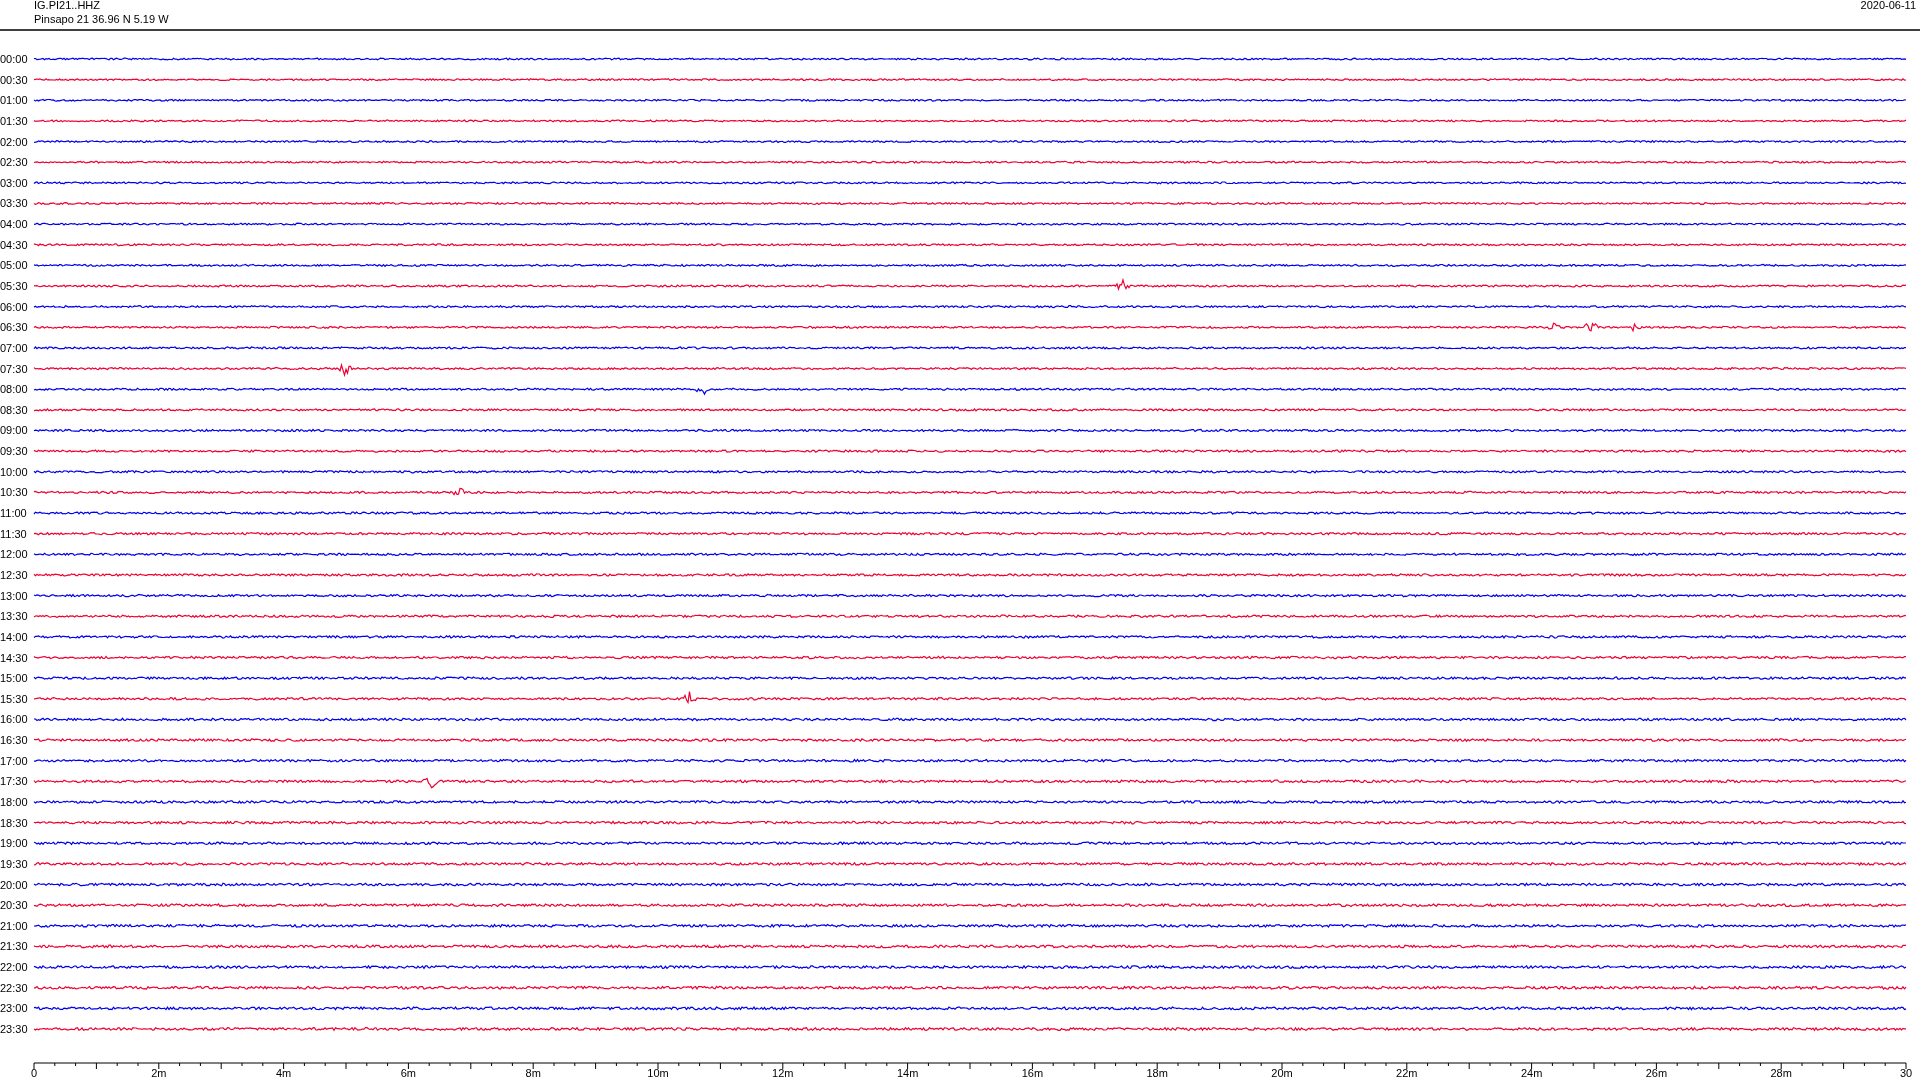 The width and height of the screenshot is (1920, 1080). Describe the element at coordinates (14, 719) in the screenshot. I see `time-label: 16:00` at that location.